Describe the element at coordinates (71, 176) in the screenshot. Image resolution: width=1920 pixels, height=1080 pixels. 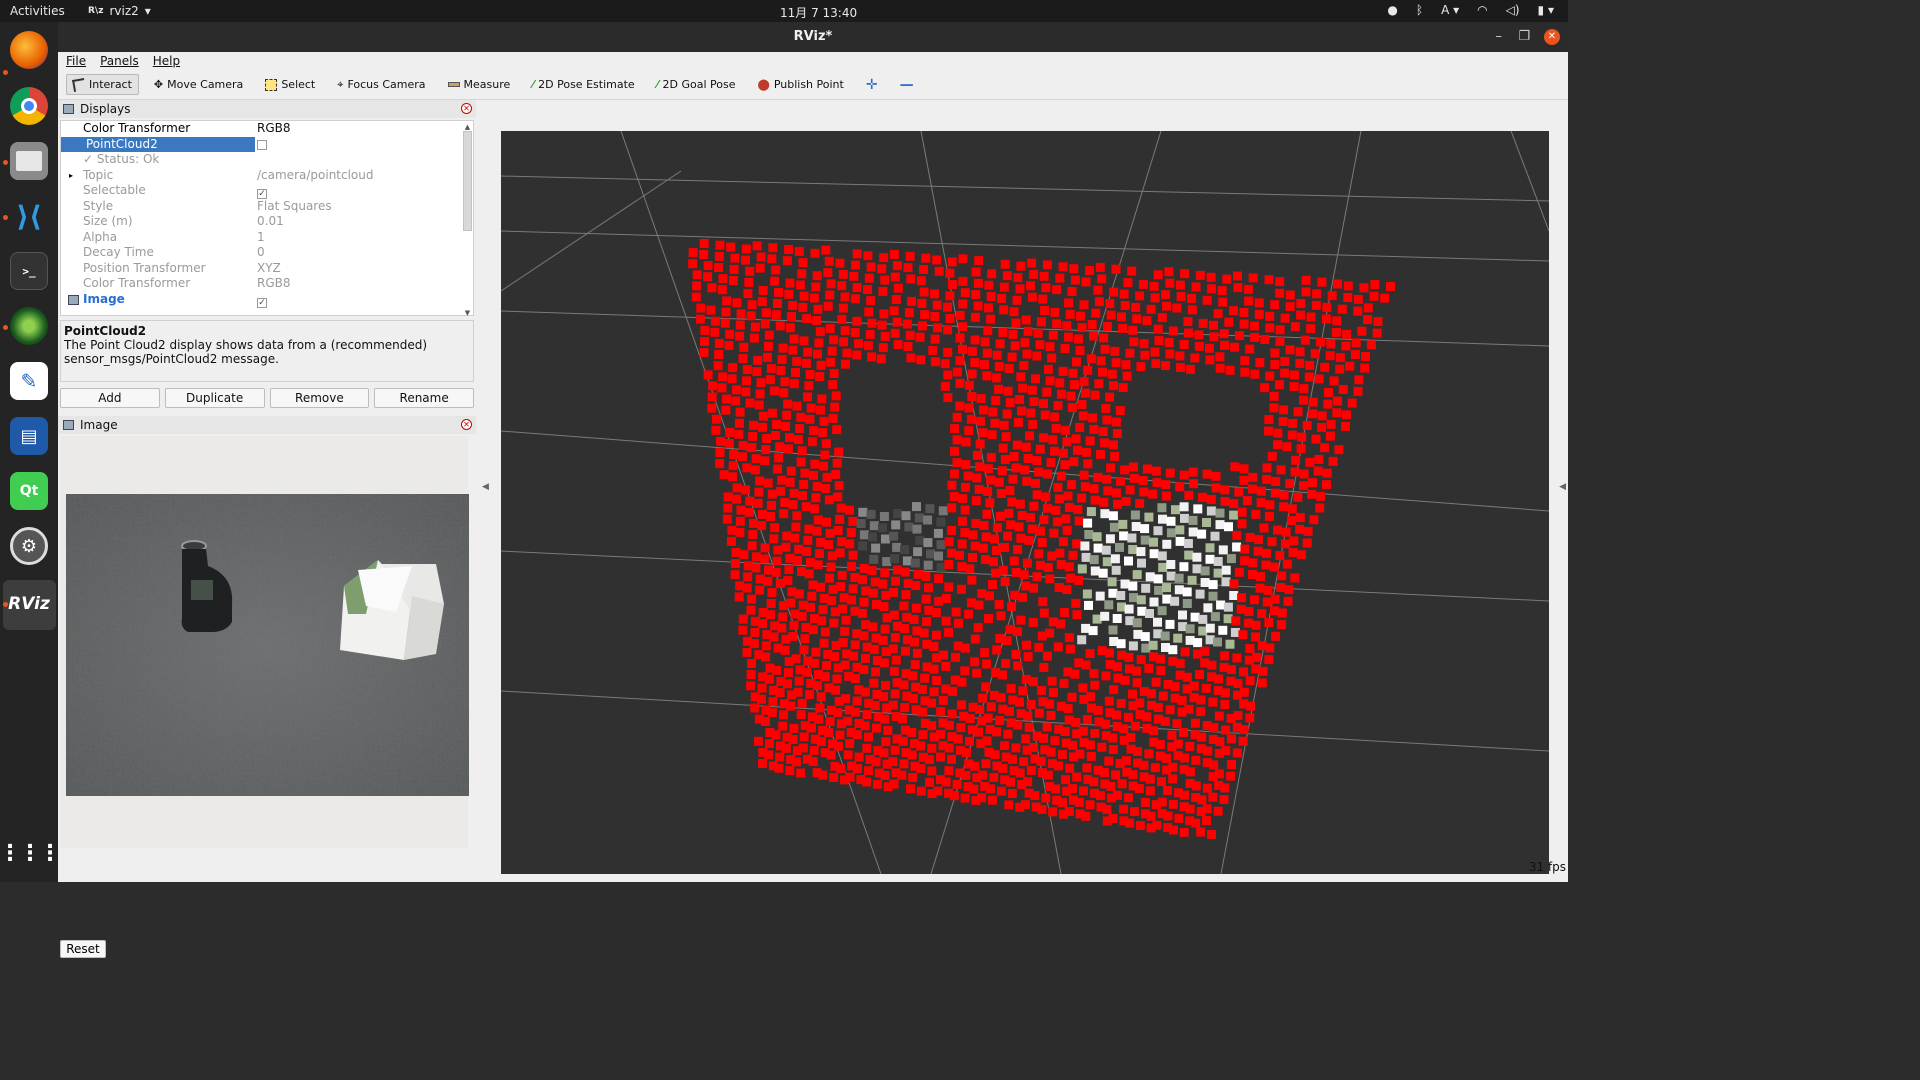
I see `expand-arrow-icon: ▸` at that location.